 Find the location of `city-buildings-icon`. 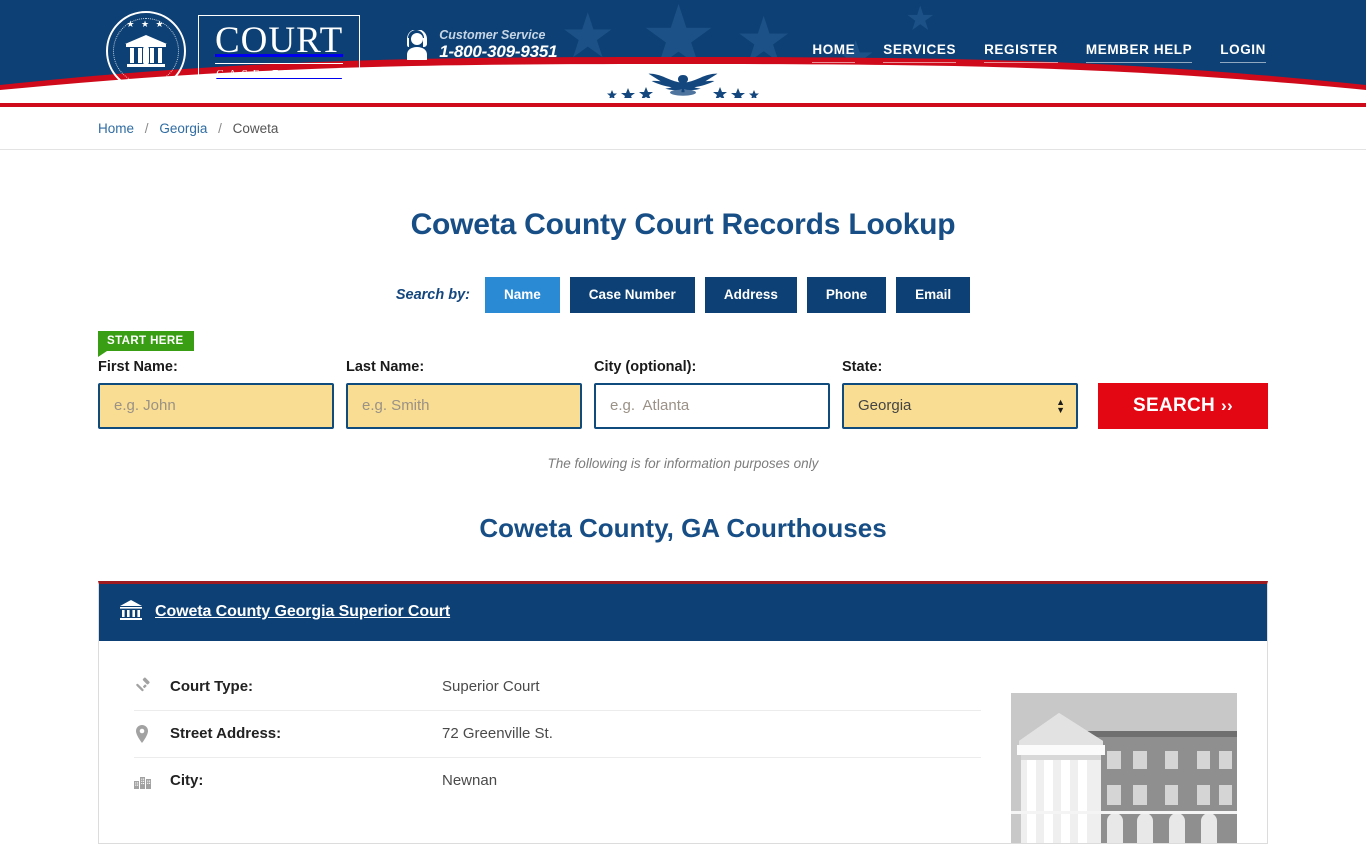

city-buildings-icon is located at coordinates (152, 781).